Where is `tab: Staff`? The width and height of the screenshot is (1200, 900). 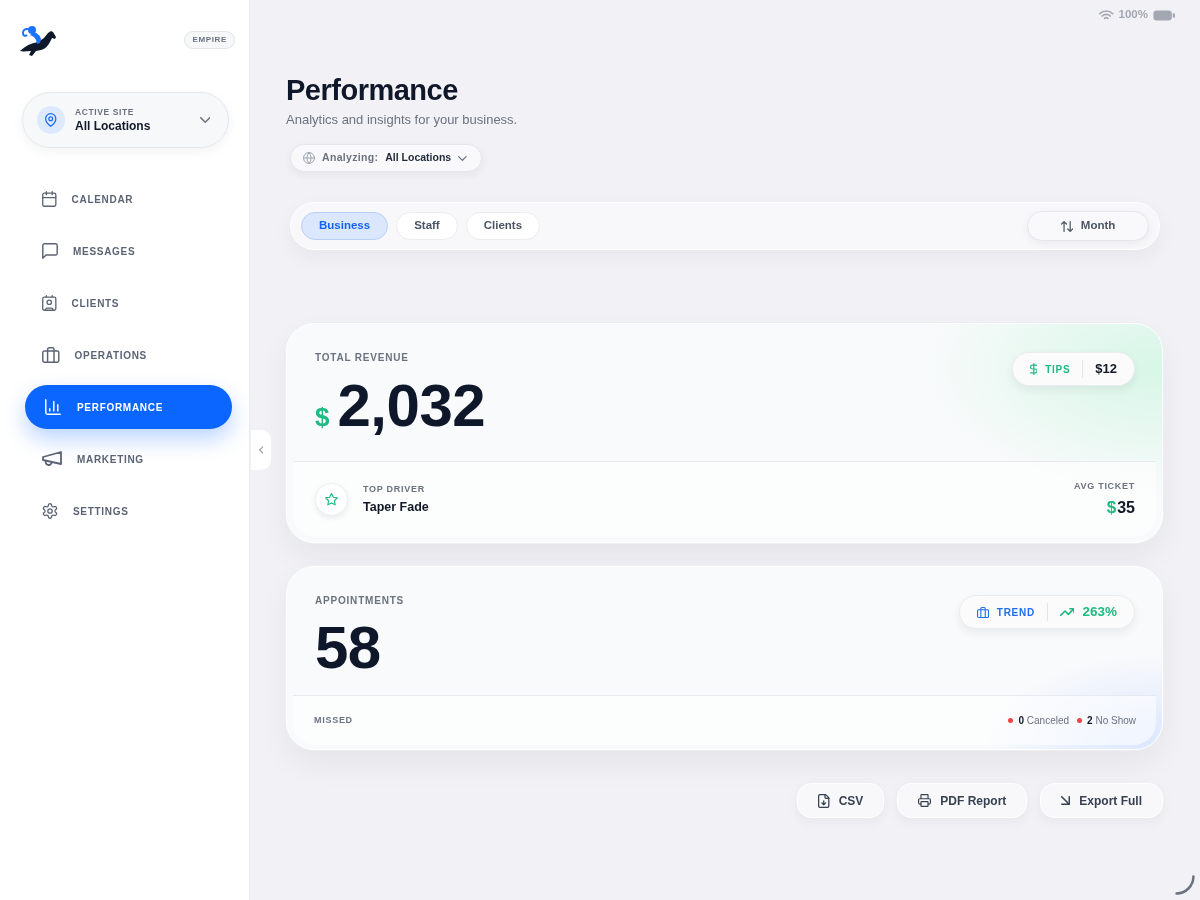 tab: Staff is located at coordinates (427, 226).